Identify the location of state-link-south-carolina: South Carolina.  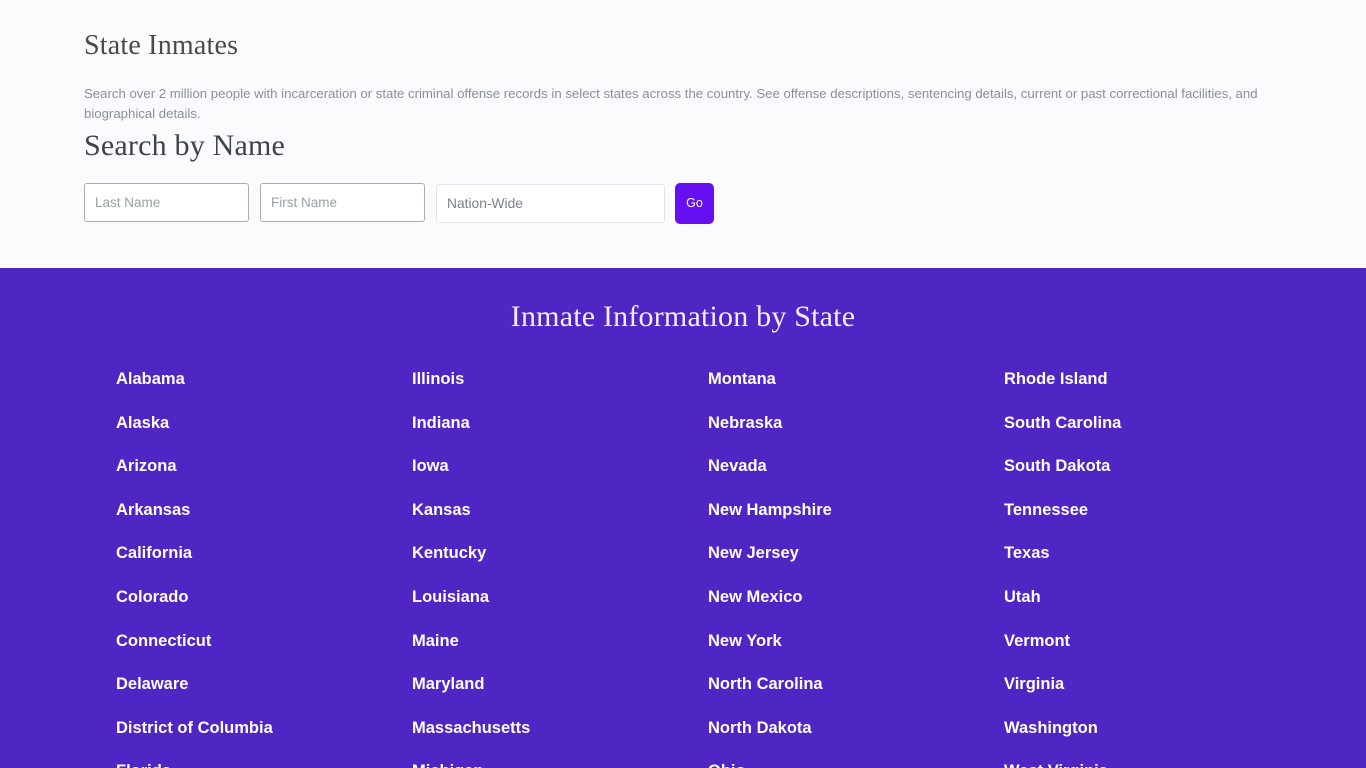
(1152, 424).